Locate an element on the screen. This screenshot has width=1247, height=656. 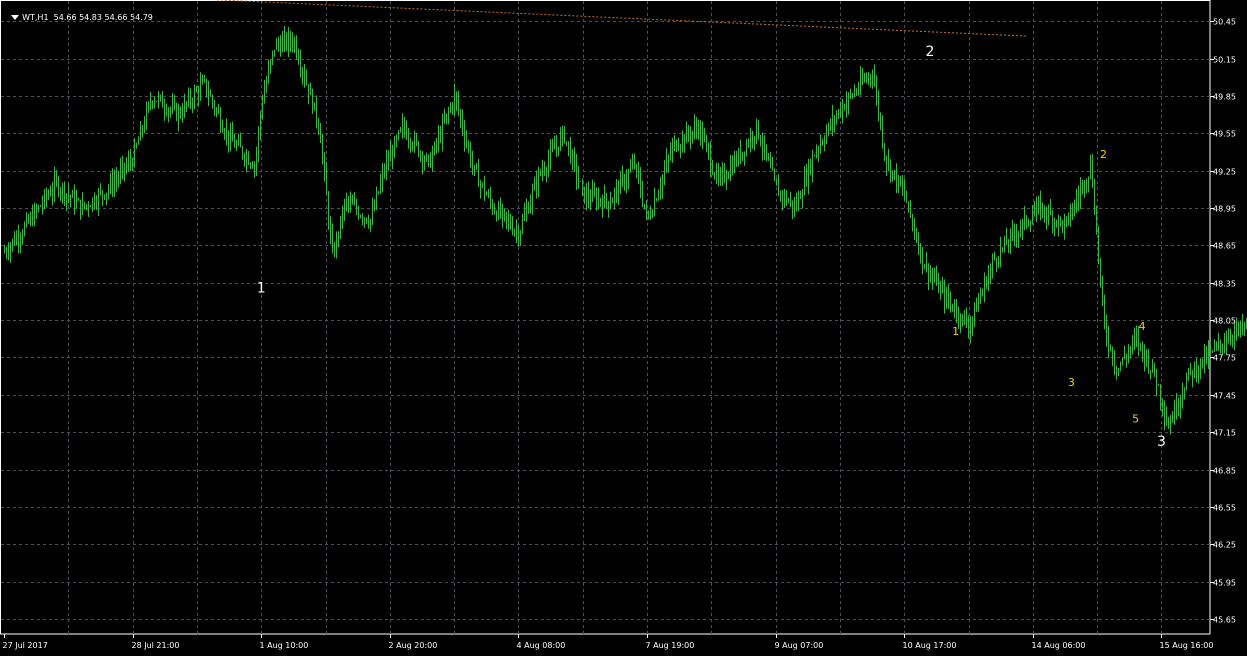
wave-label: 4 is located at coordinates (1142, 326).